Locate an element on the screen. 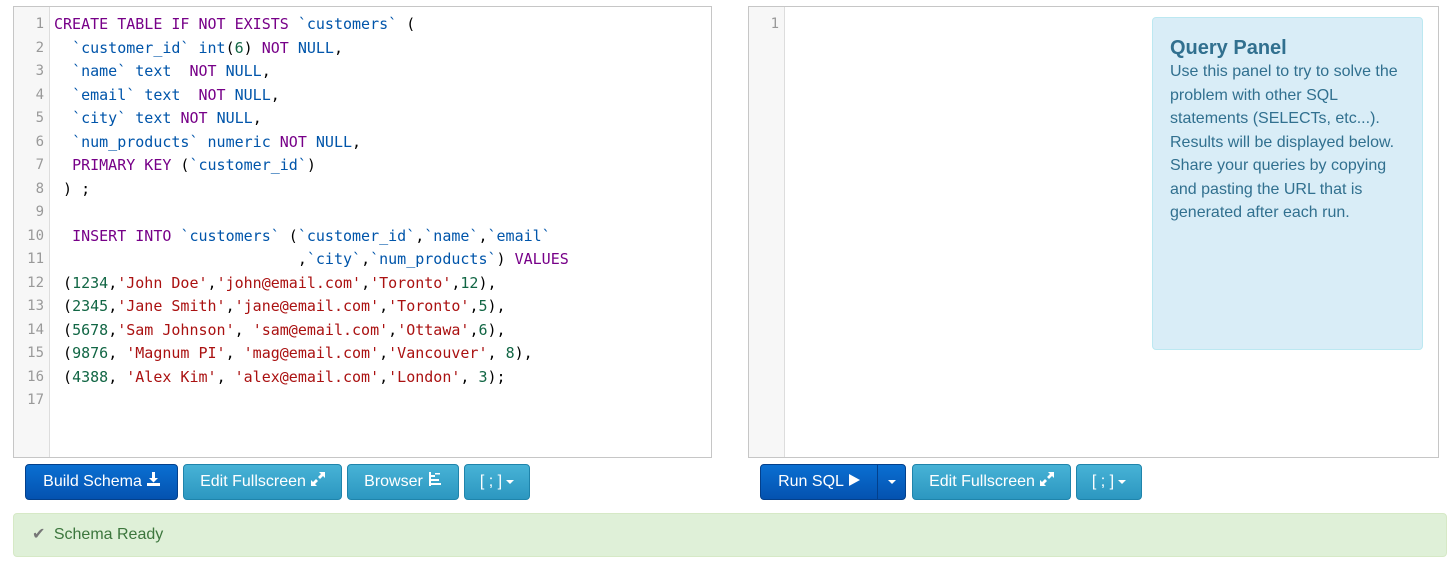 The image size is (1456, 564). code-line: `name` text NOT NULL, is located at coordinates (382, 72).